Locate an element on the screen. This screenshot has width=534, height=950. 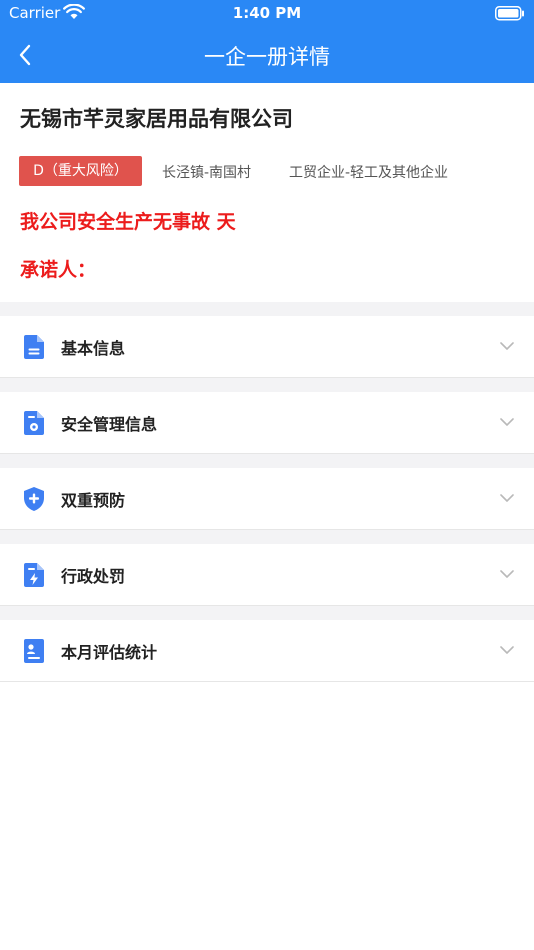
section-basic-info: 基本信息 is located at coordinates (267, 347).